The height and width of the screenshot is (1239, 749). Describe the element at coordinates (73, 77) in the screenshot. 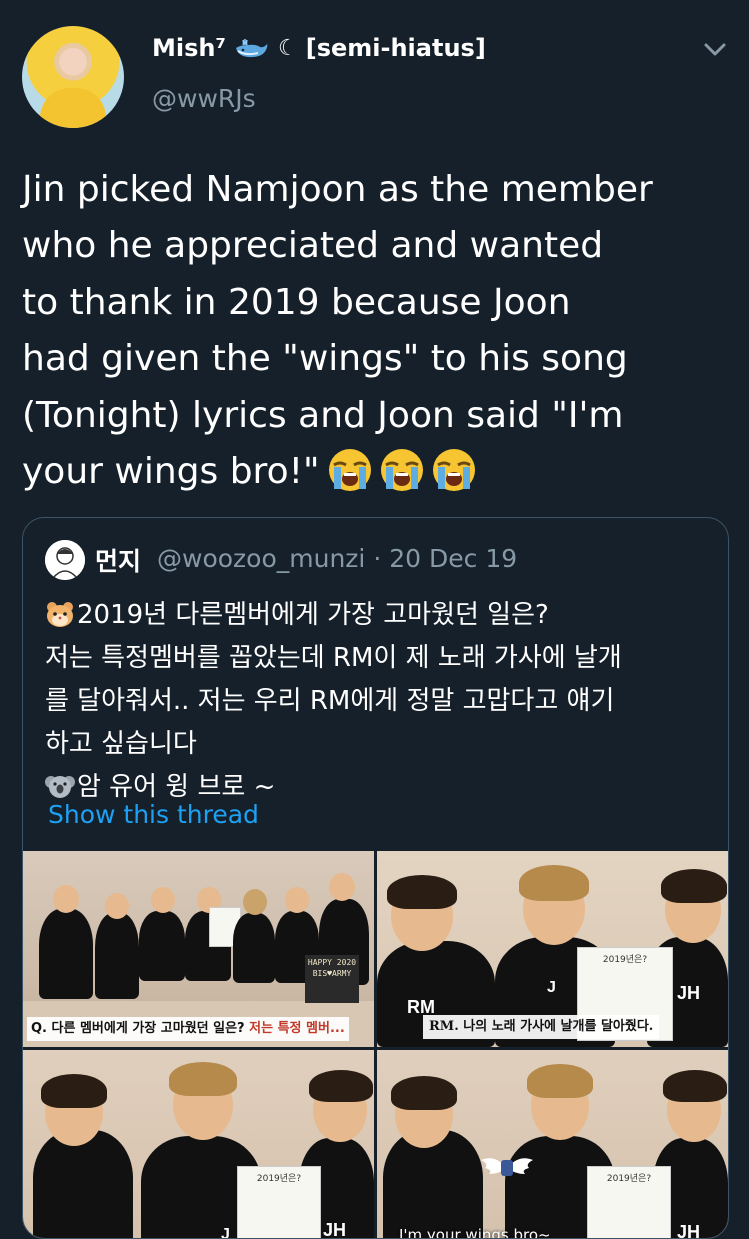

I see `author-avatar` at that location.